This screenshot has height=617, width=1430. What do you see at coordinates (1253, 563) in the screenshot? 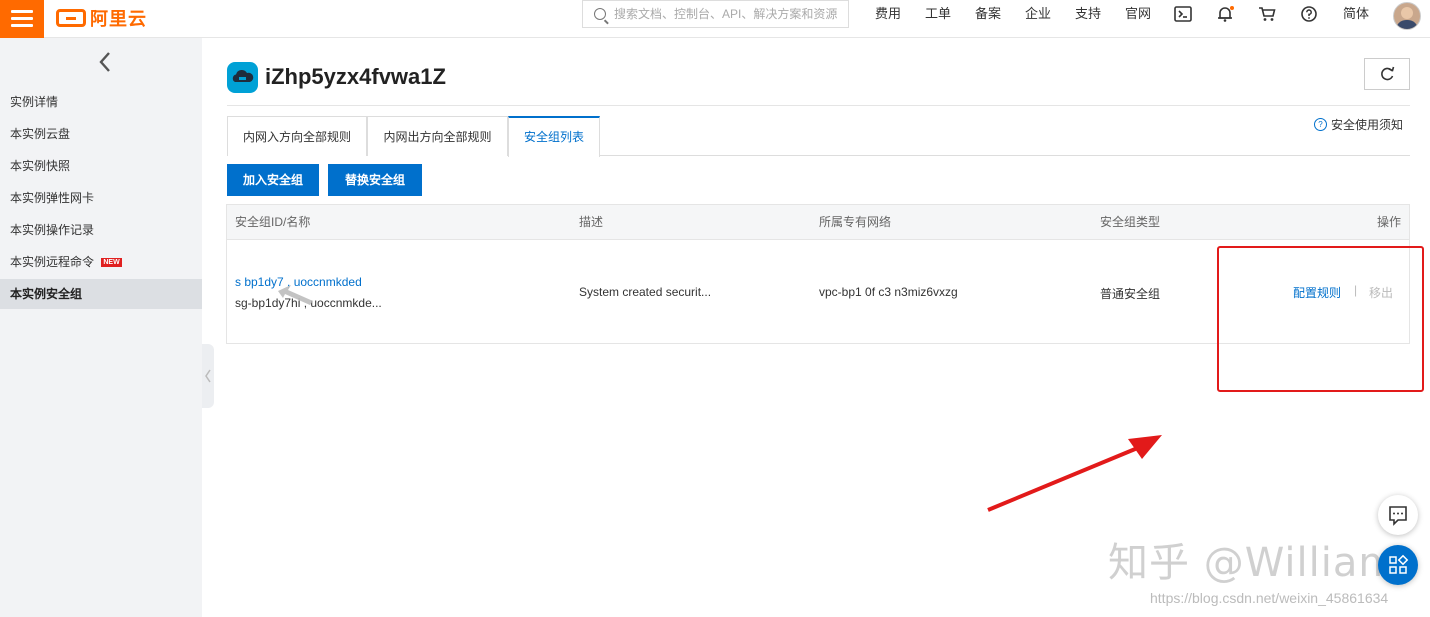
I see `watermark-text: 知乎 @William` at bounding box center [1253, 563].